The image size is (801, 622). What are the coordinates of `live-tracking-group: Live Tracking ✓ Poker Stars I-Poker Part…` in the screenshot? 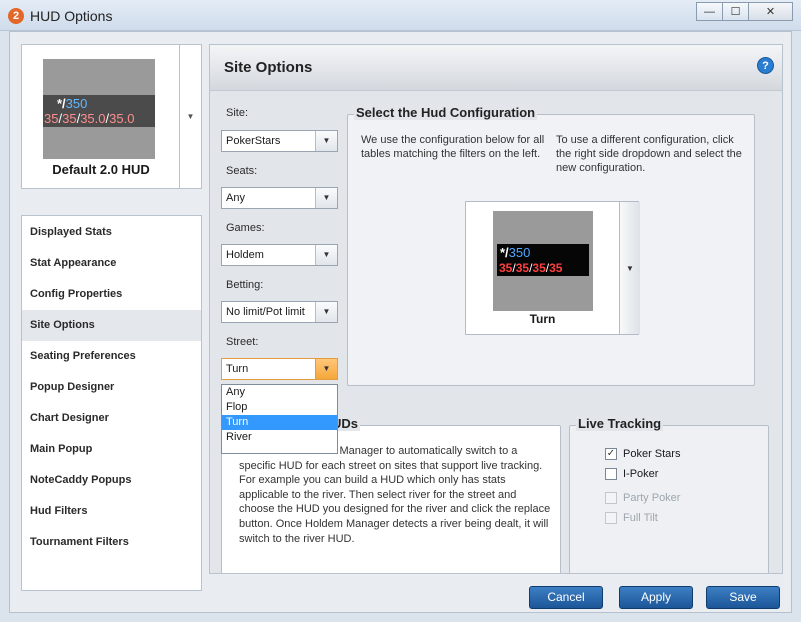 It's located at (669, 494).